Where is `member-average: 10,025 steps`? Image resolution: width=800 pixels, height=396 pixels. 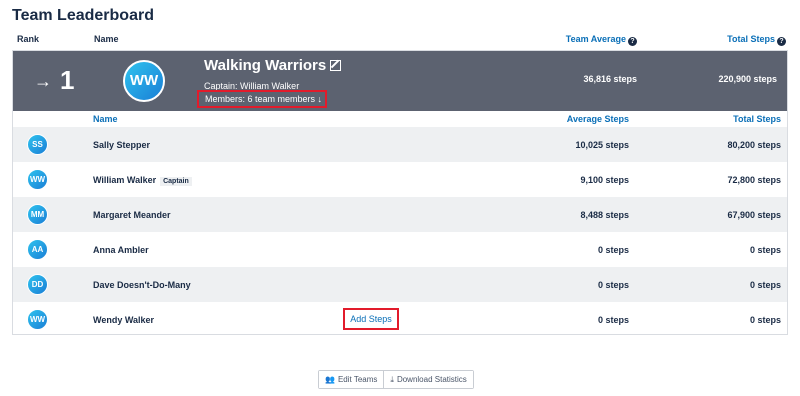 member-average: 10,025 steps is located at coordinates (602, 145).